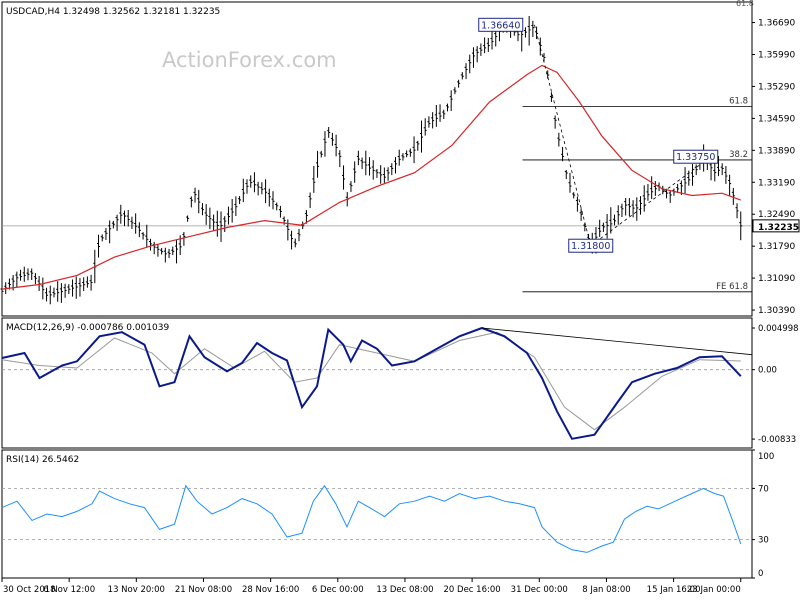 The image size is (800, 600). I want to click on annotation-label-1: 1.33750, so click(695, 157).